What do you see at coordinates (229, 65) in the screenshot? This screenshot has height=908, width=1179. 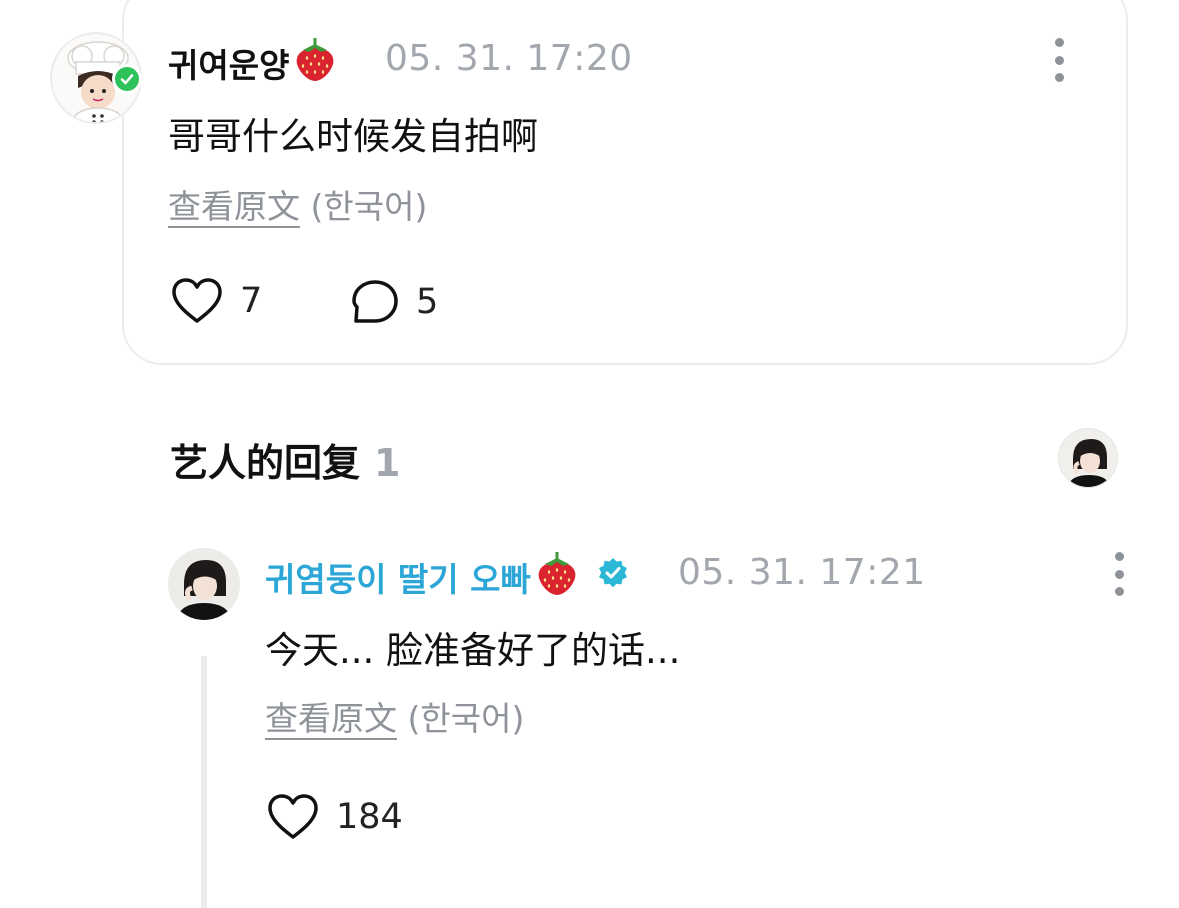 I see `username-text: 귀여운양` at bounding box center [229, 65].